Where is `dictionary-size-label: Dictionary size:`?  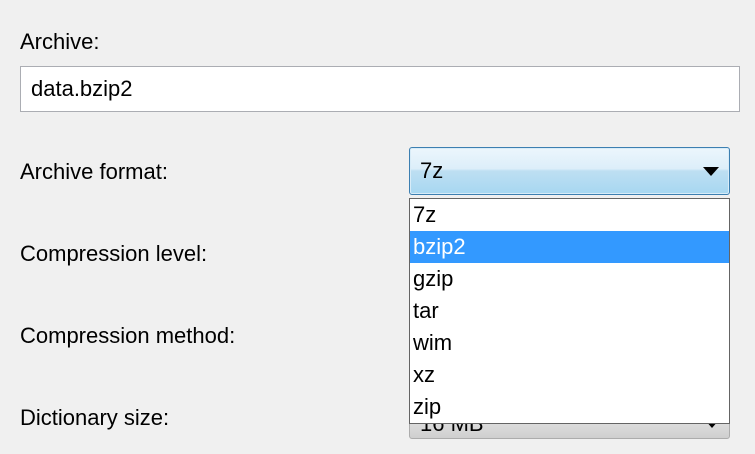 dictionary-size-label: Dictionary size: is located at coordinates (95, 417).